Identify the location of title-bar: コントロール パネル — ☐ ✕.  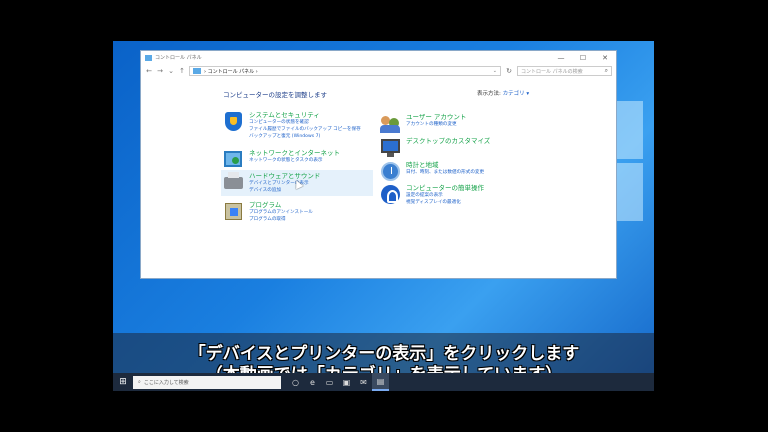
(378, 57).